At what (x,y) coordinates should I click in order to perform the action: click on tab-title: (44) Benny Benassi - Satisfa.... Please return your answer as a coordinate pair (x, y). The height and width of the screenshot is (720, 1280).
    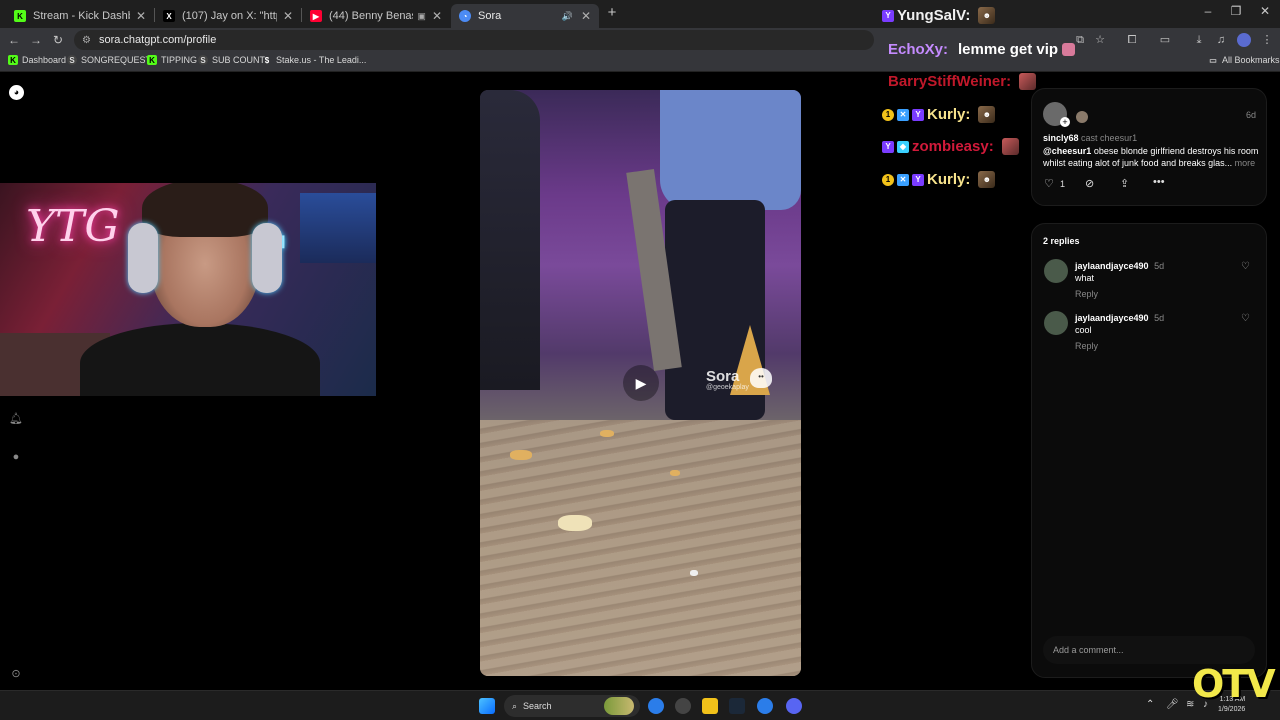
    Looking at the image, I should click on (371, 16).